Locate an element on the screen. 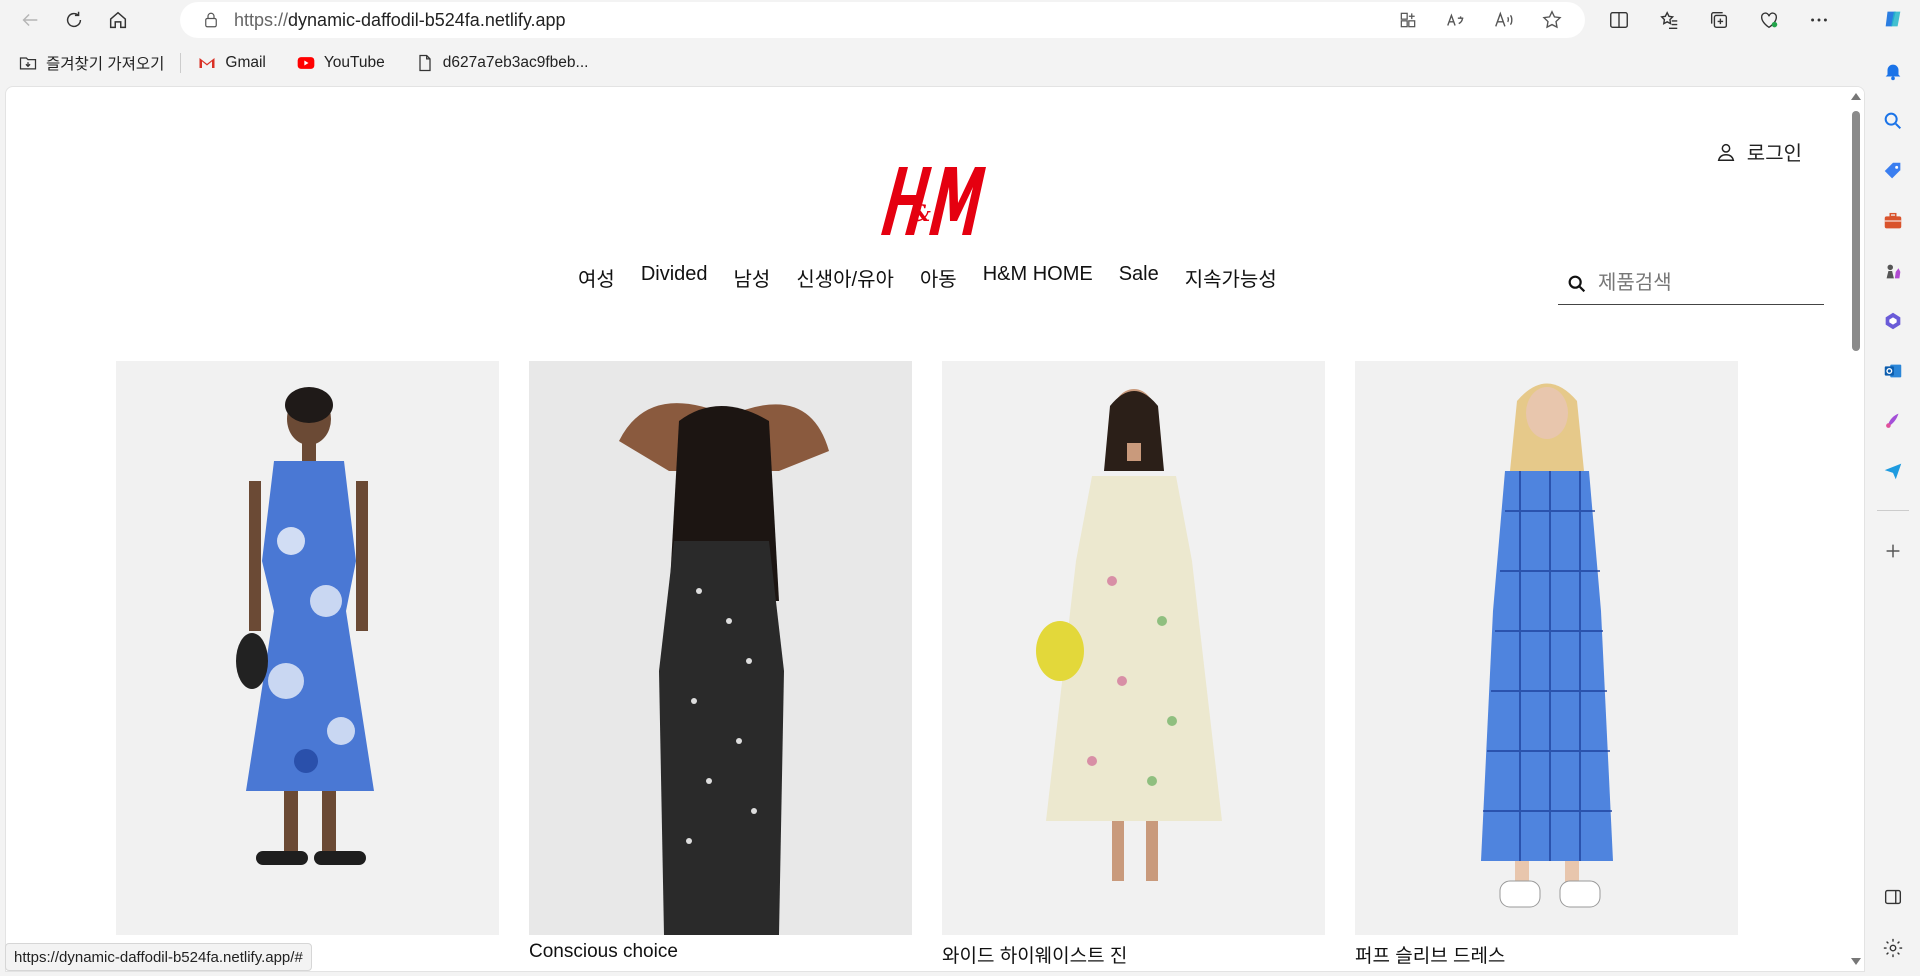 Image resolution: width=1920 pixels, height=976 pixels. lock-icon is located at coordinates (211, 20).